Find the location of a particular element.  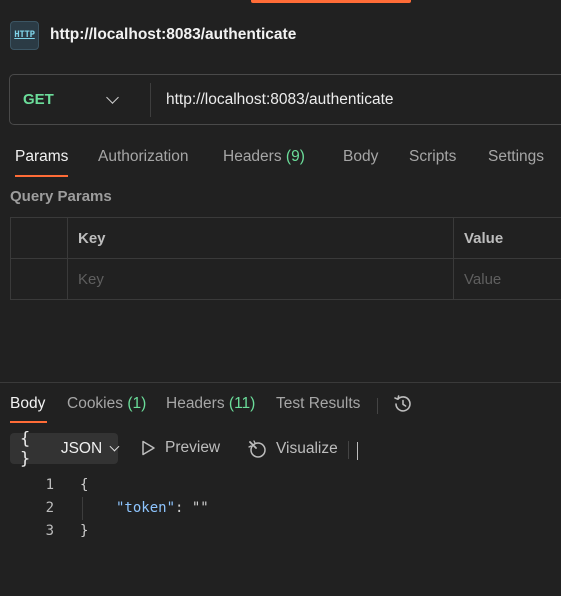

format-select: { } JSON is located at coordinates (65, 449).